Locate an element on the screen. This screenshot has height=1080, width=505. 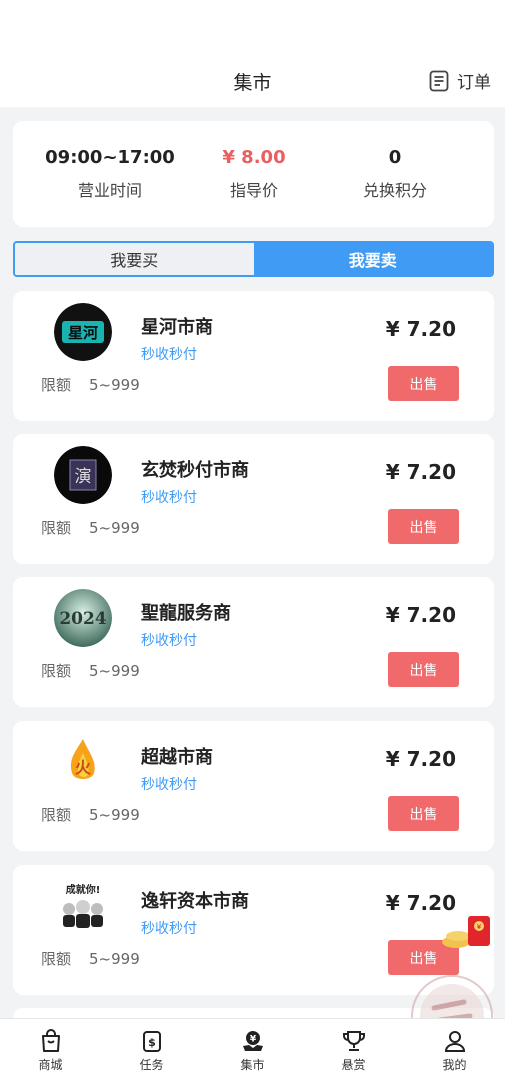
nav-label: 集市 is located at coordinates (252, 1065).